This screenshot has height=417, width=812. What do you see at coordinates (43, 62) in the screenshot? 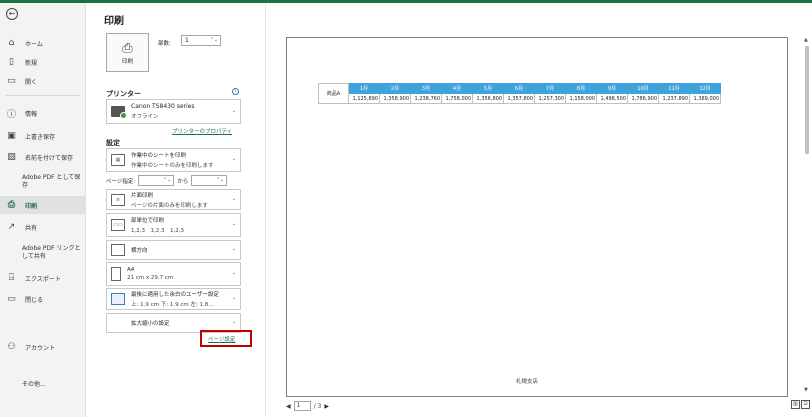
I see `sidebar-item-new: ▯ 新規` at bounding box center [43, 62].